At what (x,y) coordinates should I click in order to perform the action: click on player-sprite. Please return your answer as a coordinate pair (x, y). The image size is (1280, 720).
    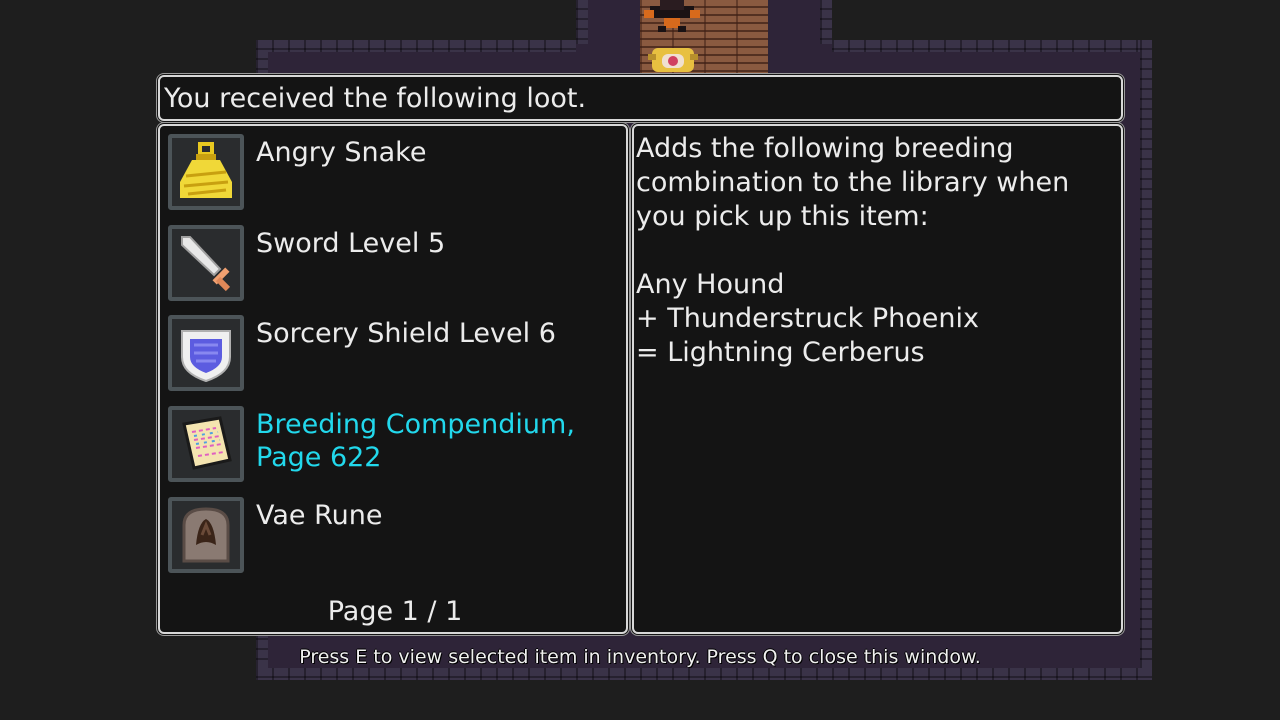
    Looking at the image, I should click on (673, 60).